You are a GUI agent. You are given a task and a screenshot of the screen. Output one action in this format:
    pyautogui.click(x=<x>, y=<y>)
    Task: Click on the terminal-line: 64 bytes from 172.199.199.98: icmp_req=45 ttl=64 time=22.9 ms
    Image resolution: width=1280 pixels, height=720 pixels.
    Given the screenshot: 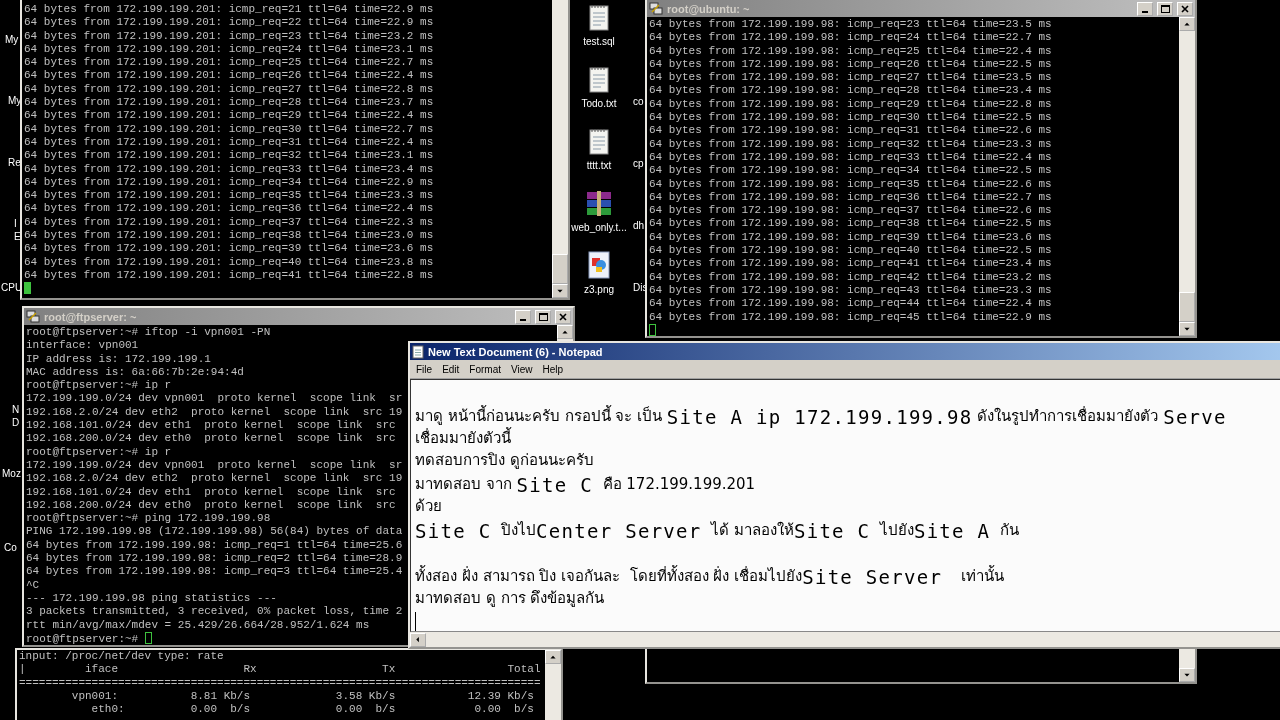 What is the action you would take?
    pyautogui.click(x=850, y=317)
    